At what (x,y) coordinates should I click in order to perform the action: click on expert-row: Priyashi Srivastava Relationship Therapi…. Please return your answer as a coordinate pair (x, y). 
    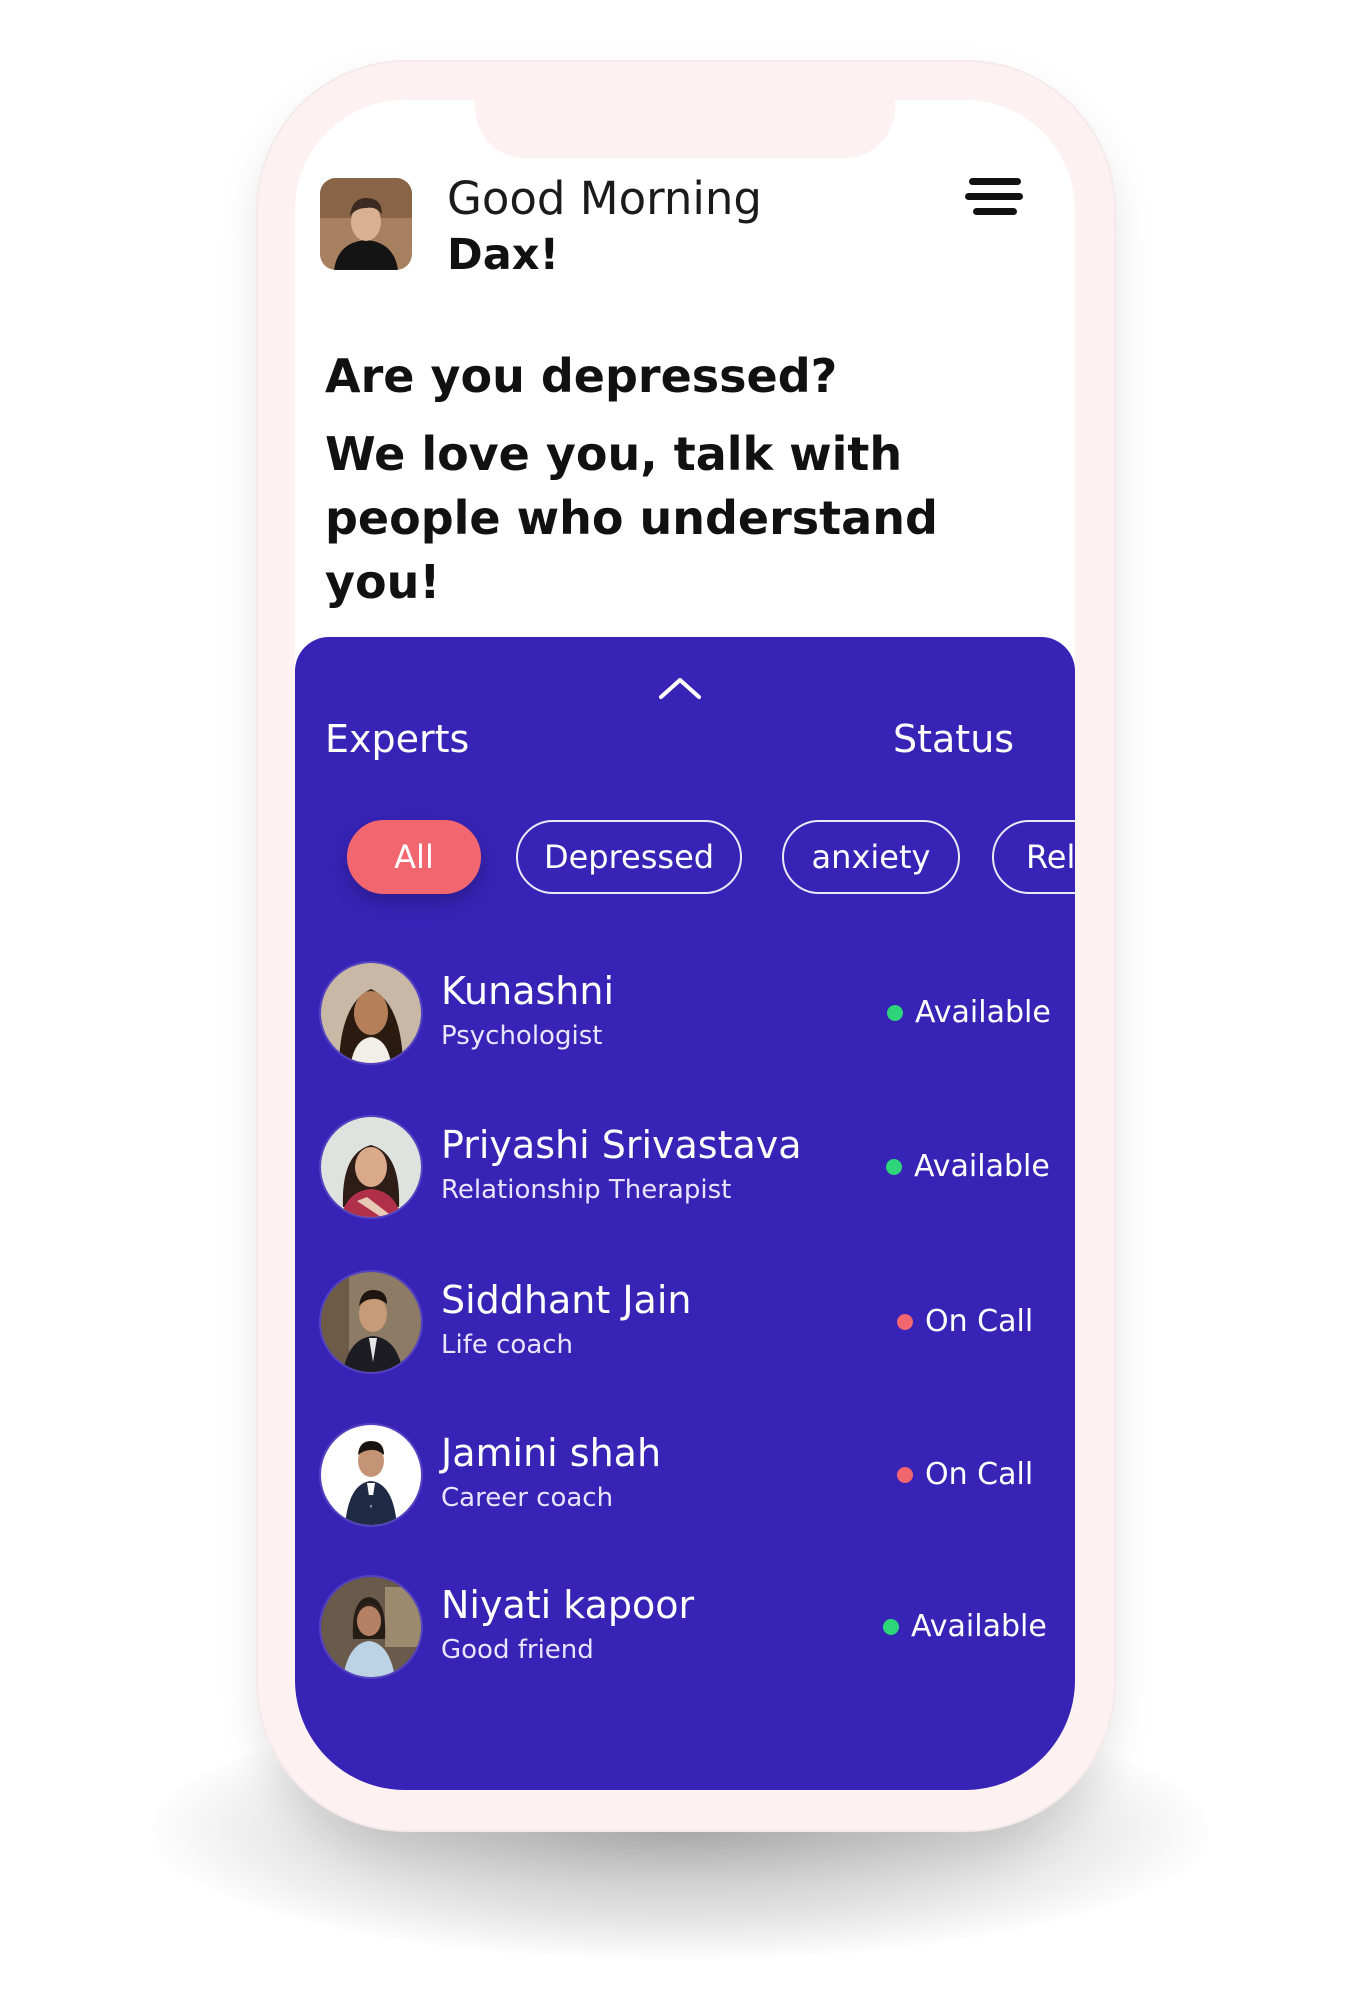
    Looking at the image, I should click on (685, 1172).